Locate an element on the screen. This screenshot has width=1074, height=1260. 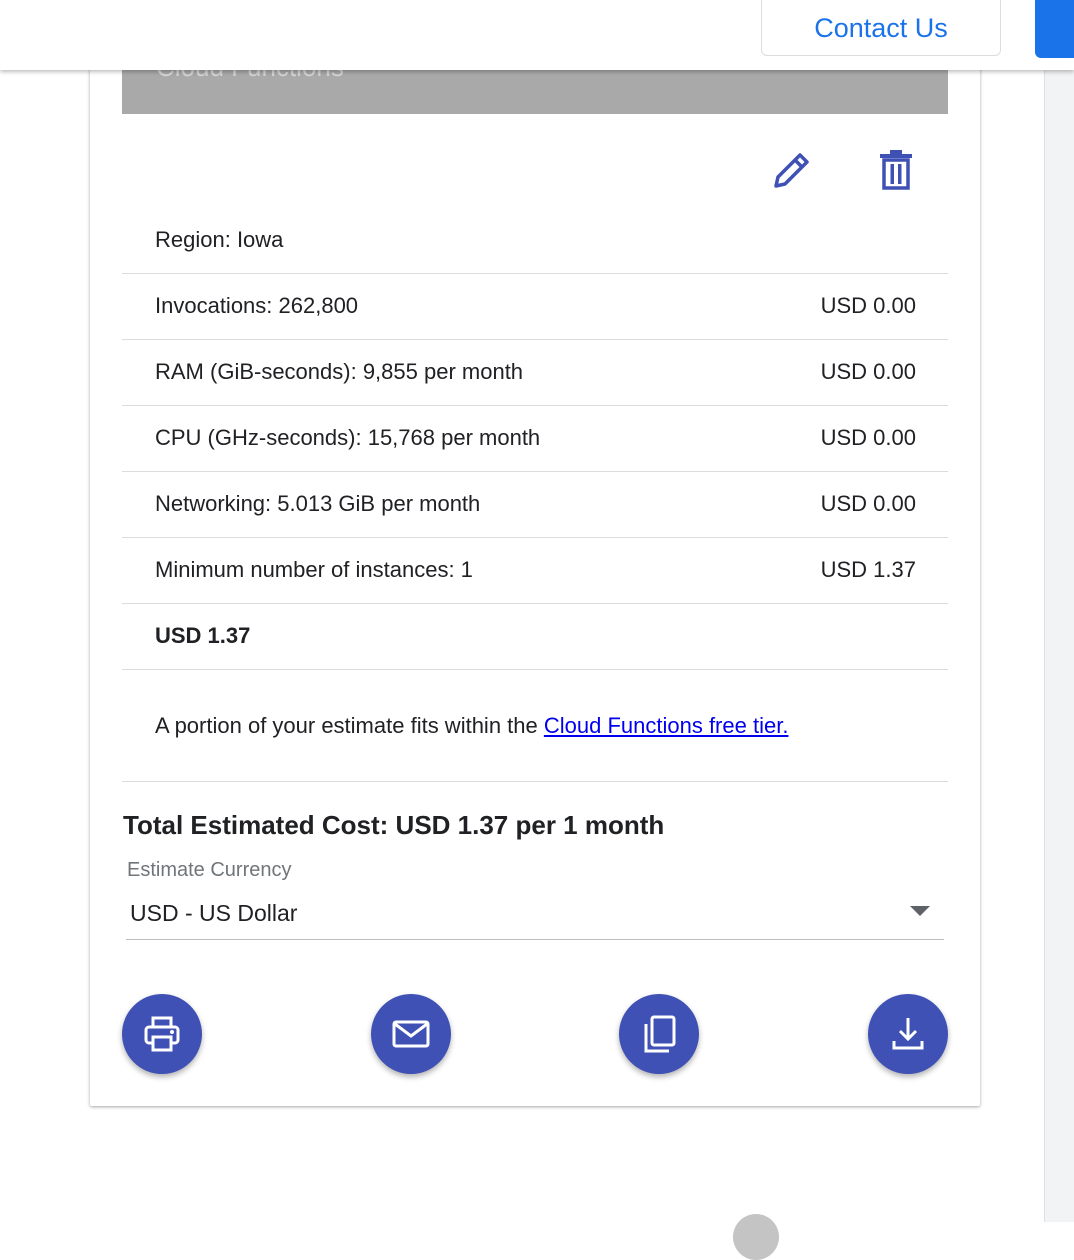
currency-label: Estimate Currency is located at coordinates (209, 870).